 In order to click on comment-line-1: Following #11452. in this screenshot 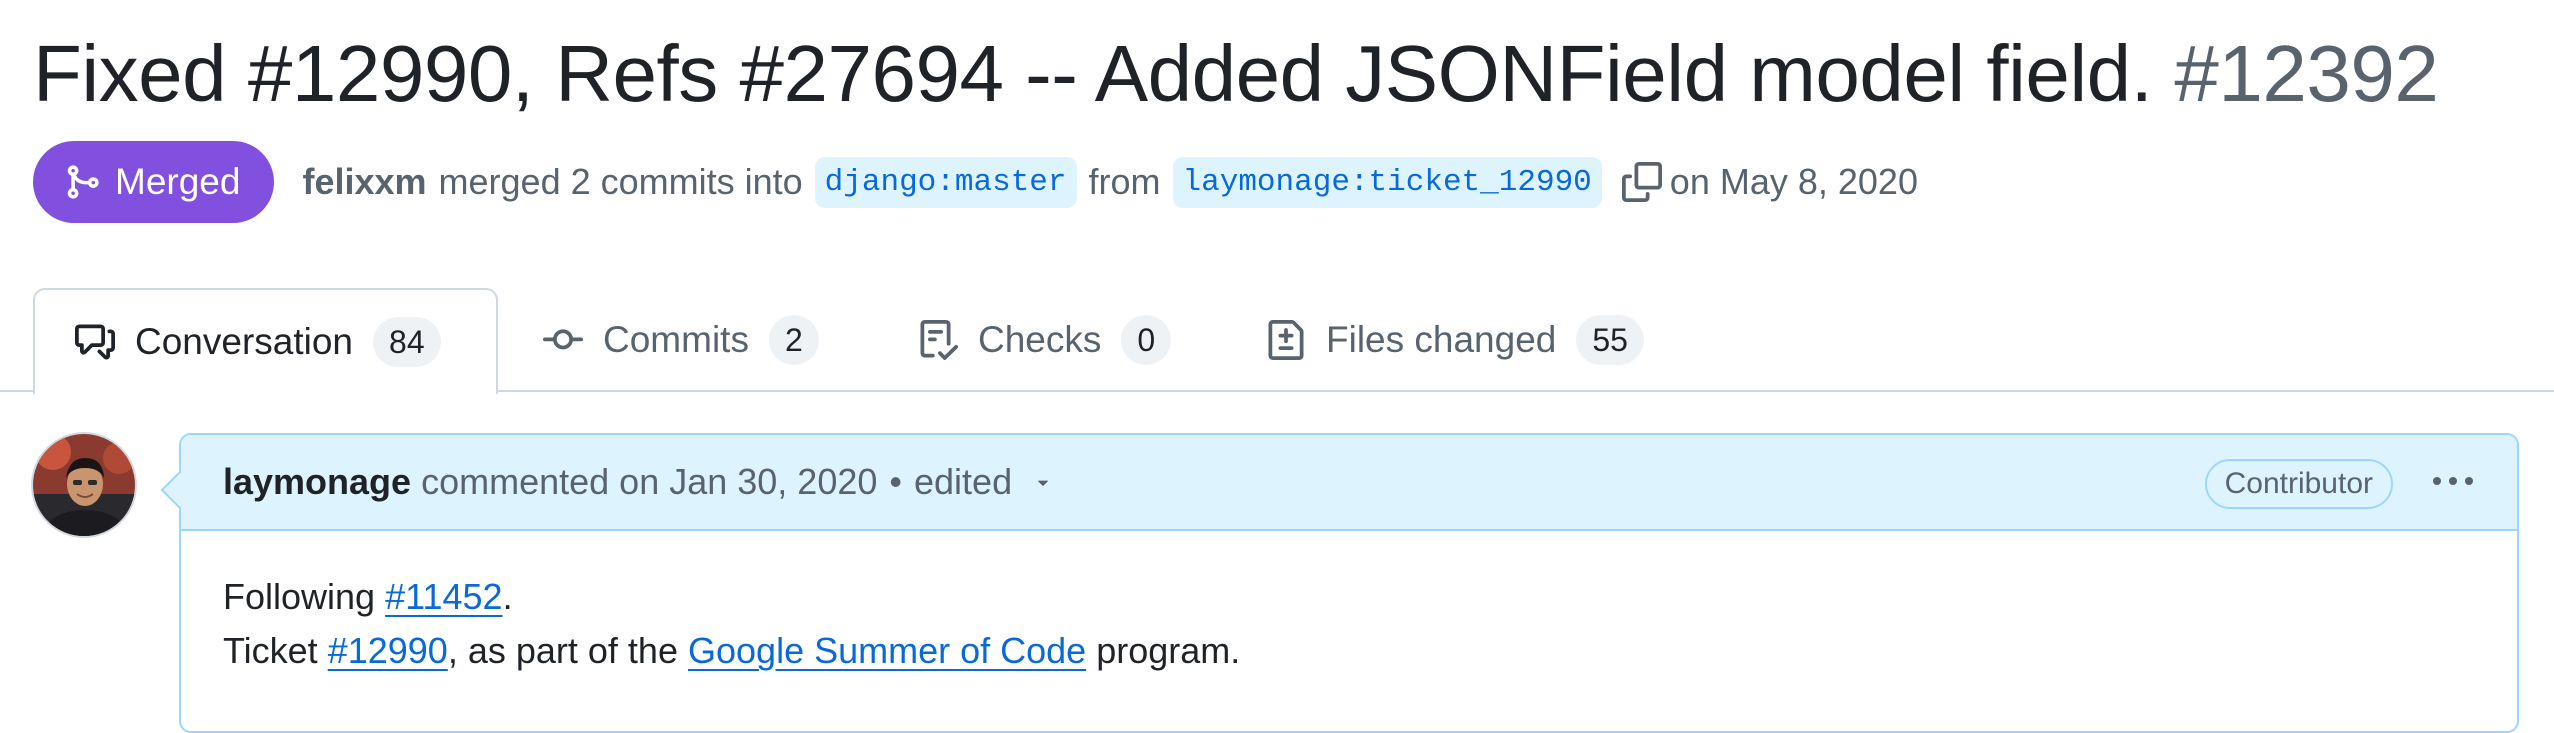, I will do `click(731, 597)`.